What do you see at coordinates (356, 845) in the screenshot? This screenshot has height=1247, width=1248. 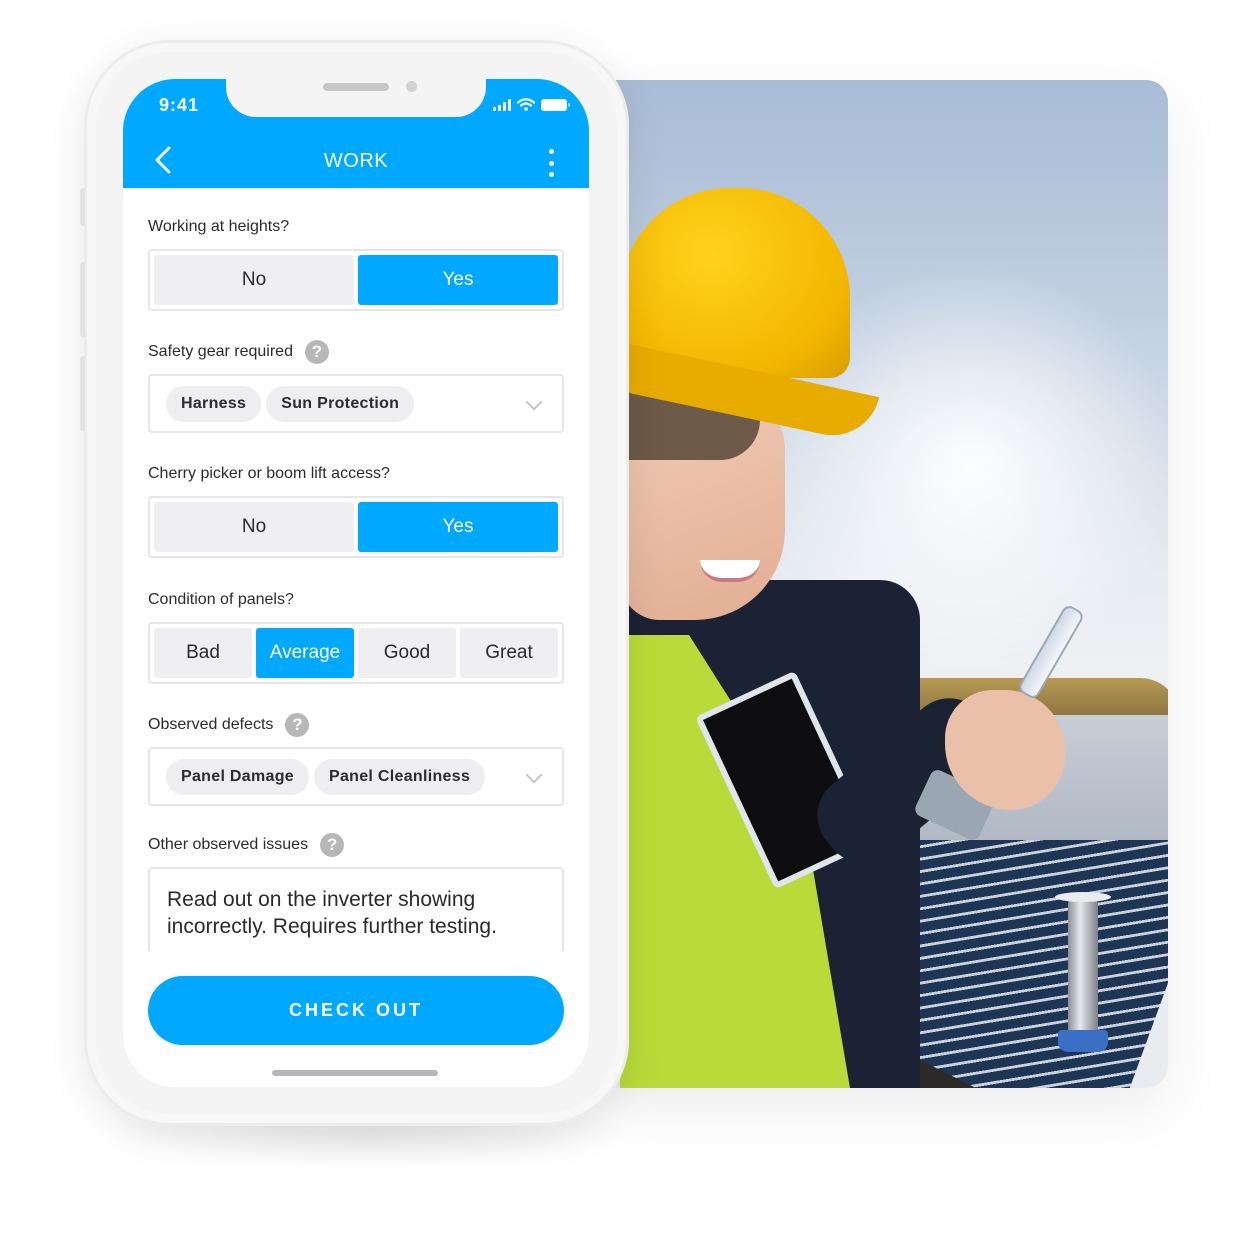 I see `field-label-row: Other observed issues ?` at bounding box center [356, 845].